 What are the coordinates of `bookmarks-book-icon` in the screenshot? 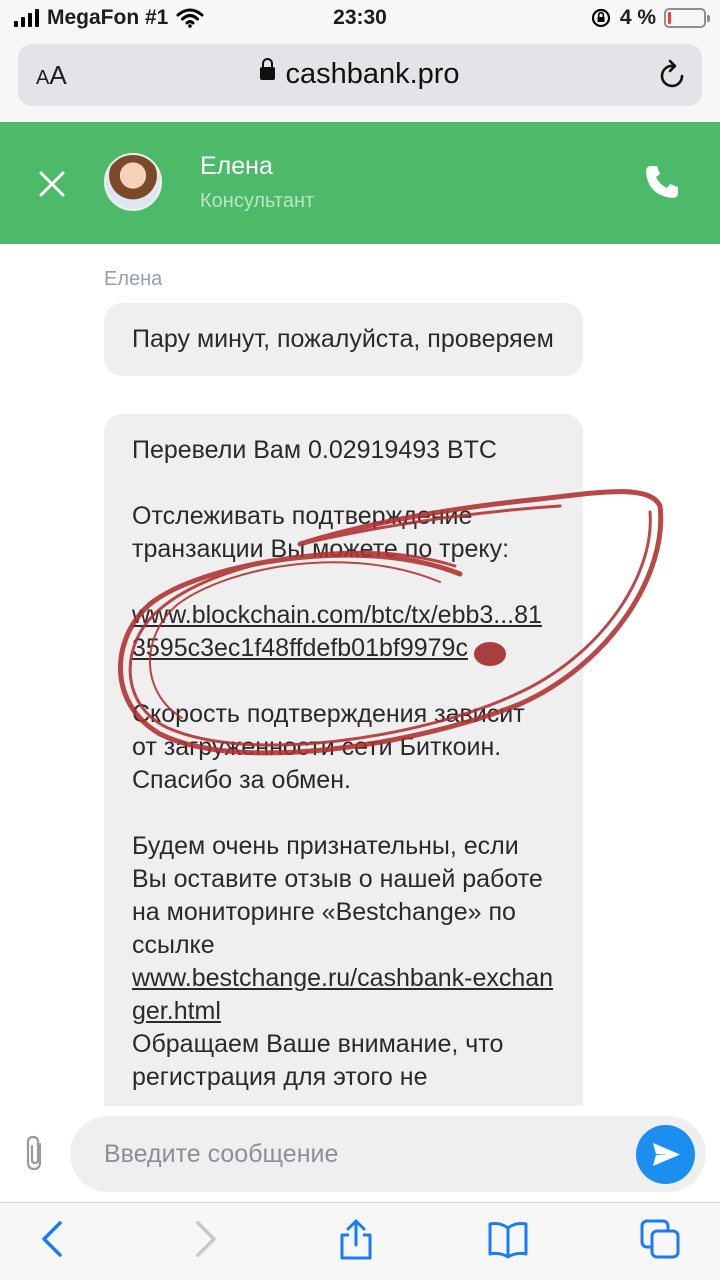 It's located at (508, 1239).